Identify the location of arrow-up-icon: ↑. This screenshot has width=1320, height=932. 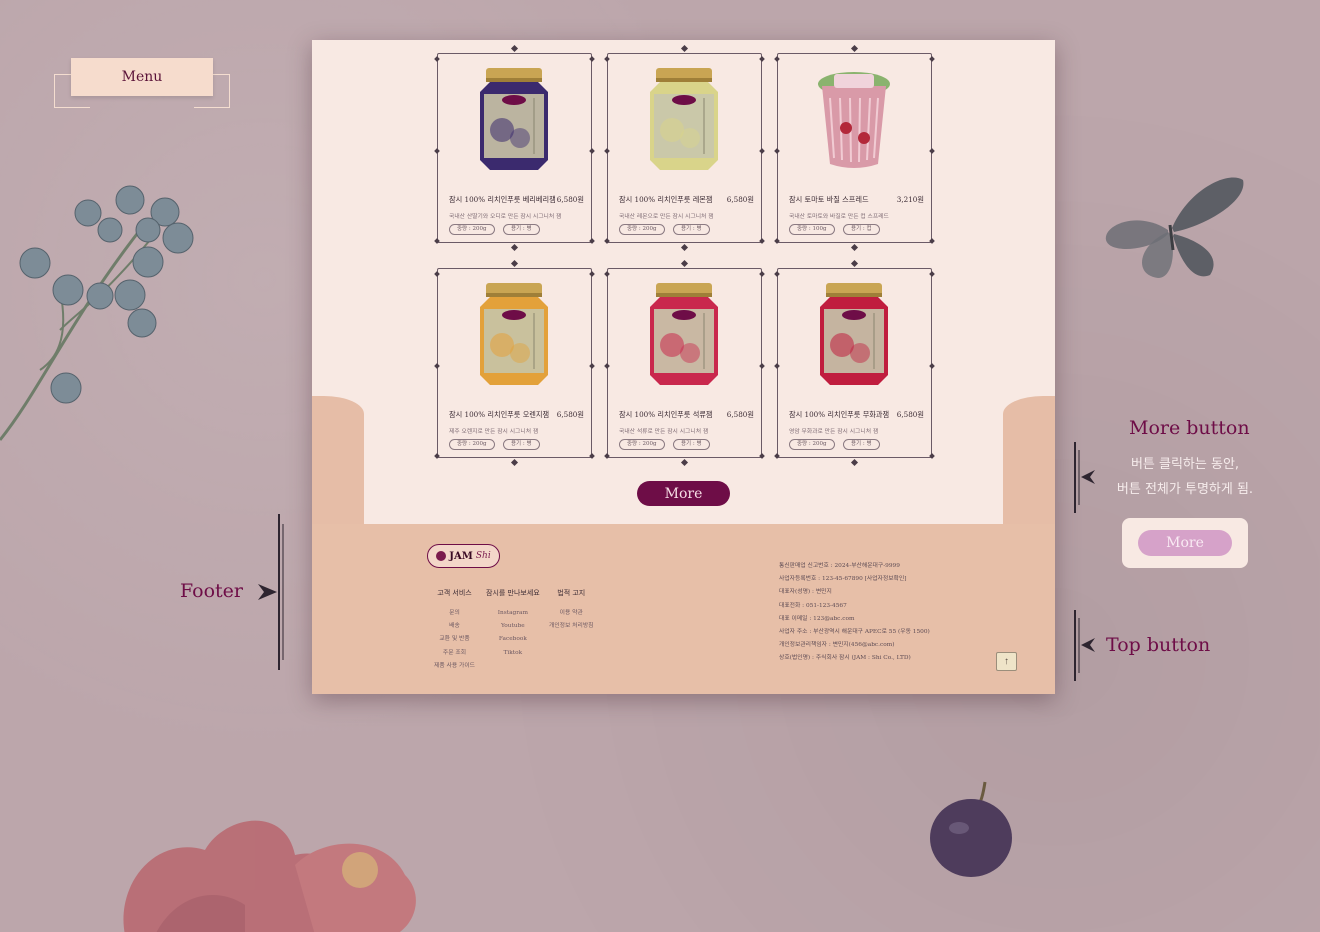
(1006, 661).